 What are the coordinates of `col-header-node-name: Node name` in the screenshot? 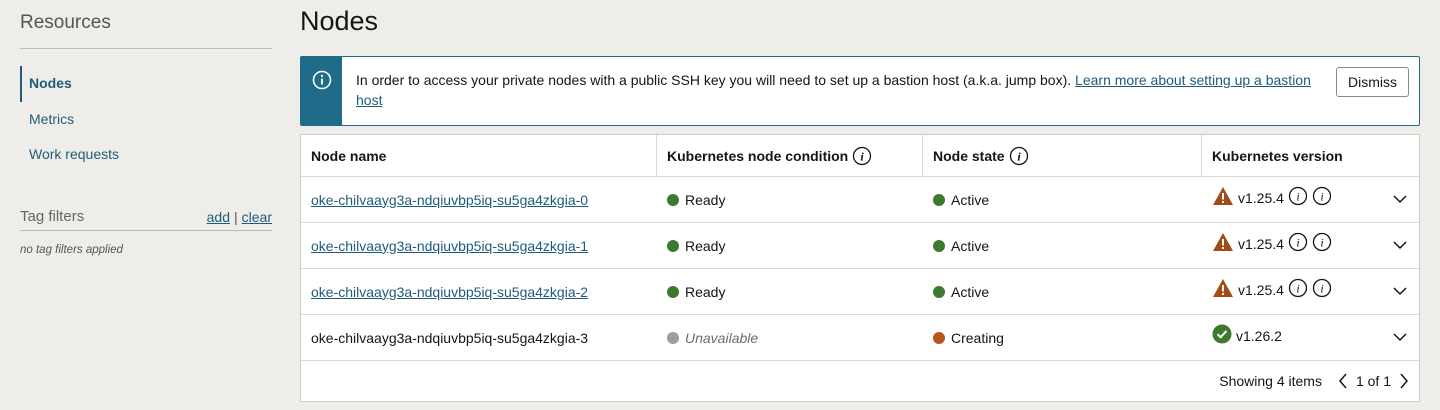 It's located at (479, 155).